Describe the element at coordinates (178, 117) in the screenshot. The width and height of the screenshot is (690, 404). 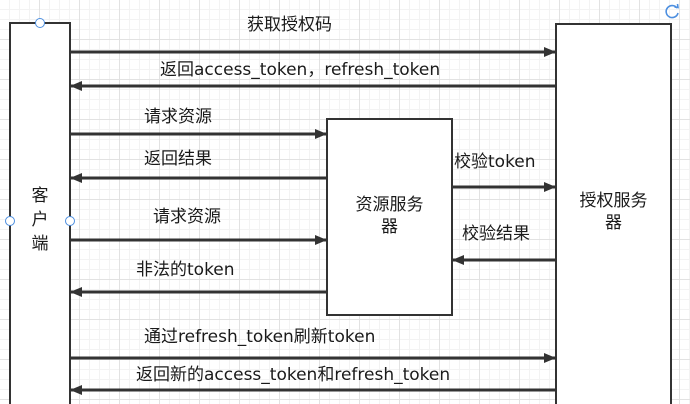
I see `message-request-resource-1: 请求资源` at that location.